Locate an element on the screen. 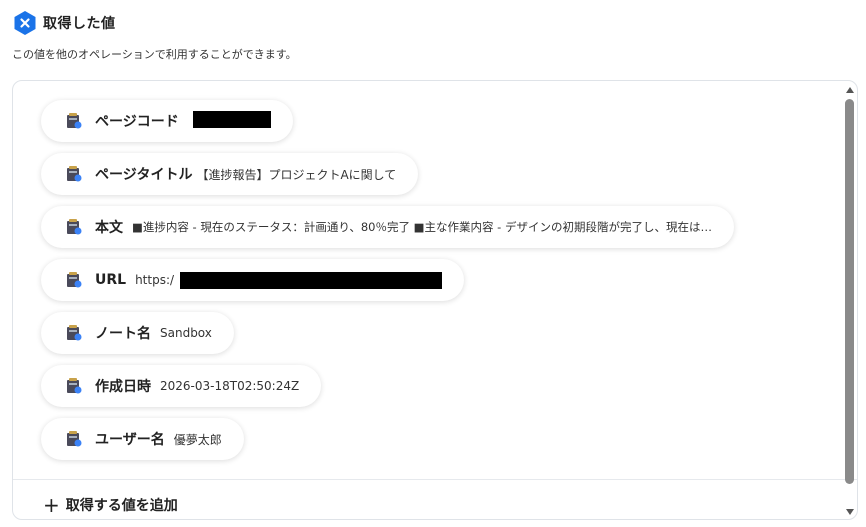 The height and width of the screenshot is (527, 866). section-subtitle: この値を他のオペレーションで利用することができます。 is located at coordinates (154, 54).